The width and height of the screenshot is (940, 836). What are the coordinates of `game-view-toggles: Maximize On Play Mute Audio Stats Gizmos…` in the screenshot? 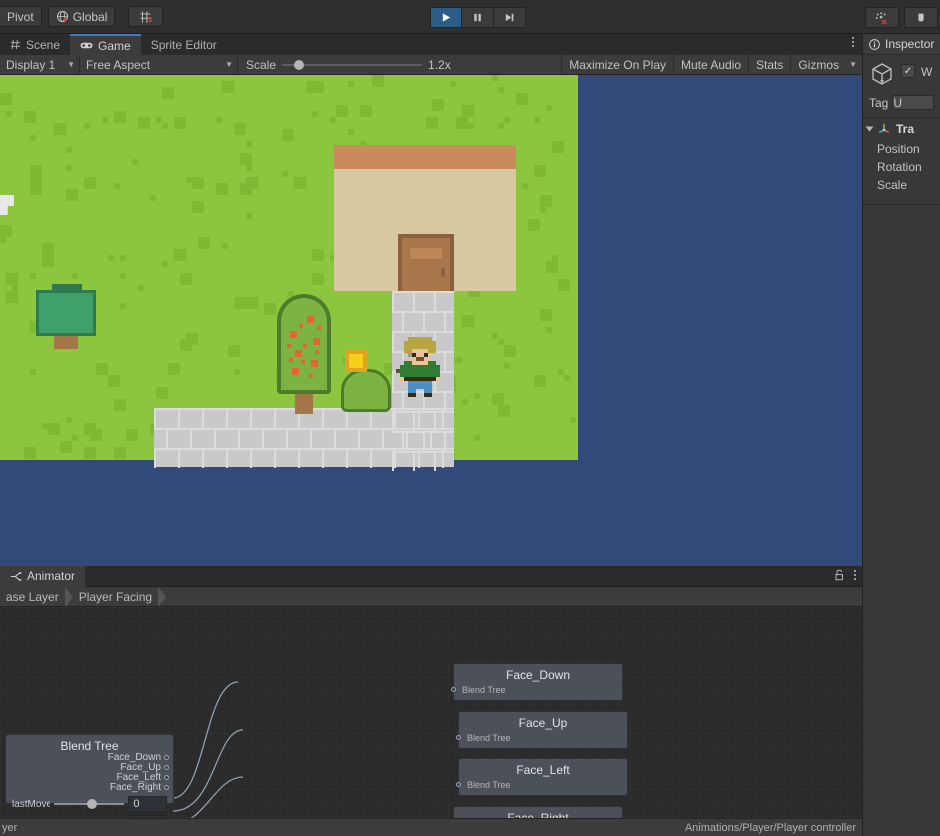 It's located at (711, 64).